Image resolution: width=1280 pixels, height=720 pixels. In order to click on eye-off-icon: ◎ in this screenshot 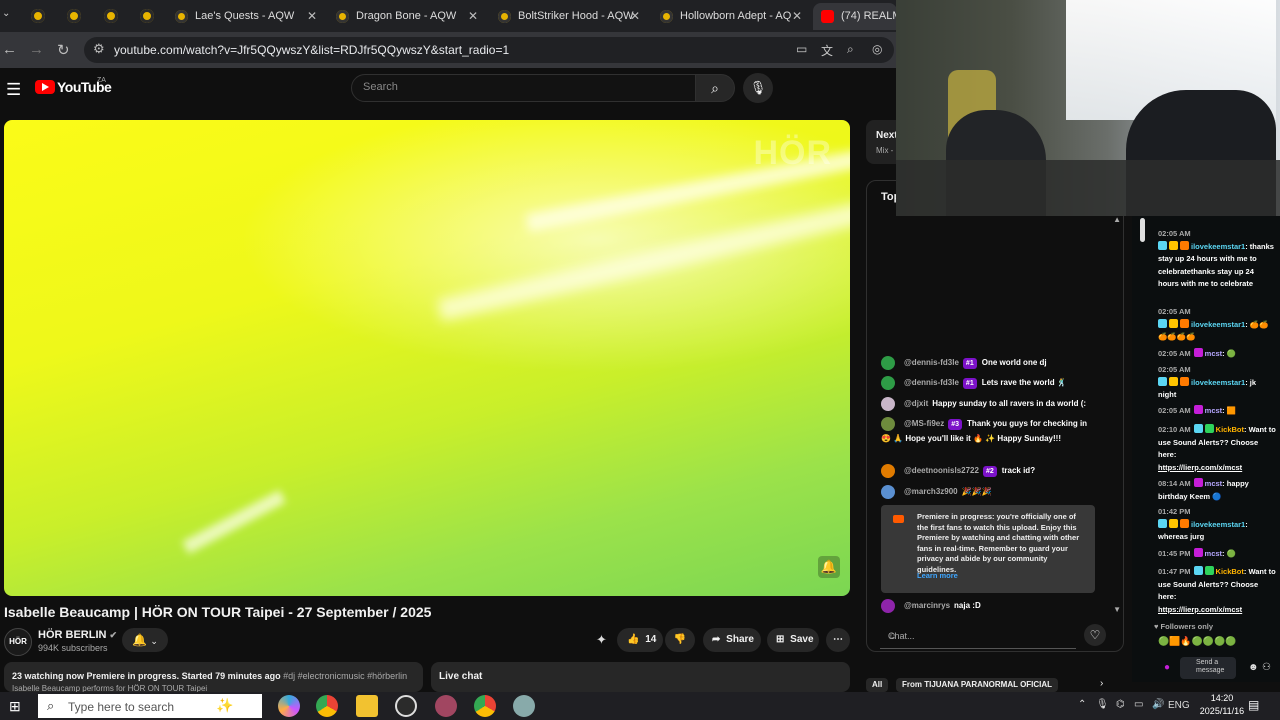, I will do `click(877, 49)`.